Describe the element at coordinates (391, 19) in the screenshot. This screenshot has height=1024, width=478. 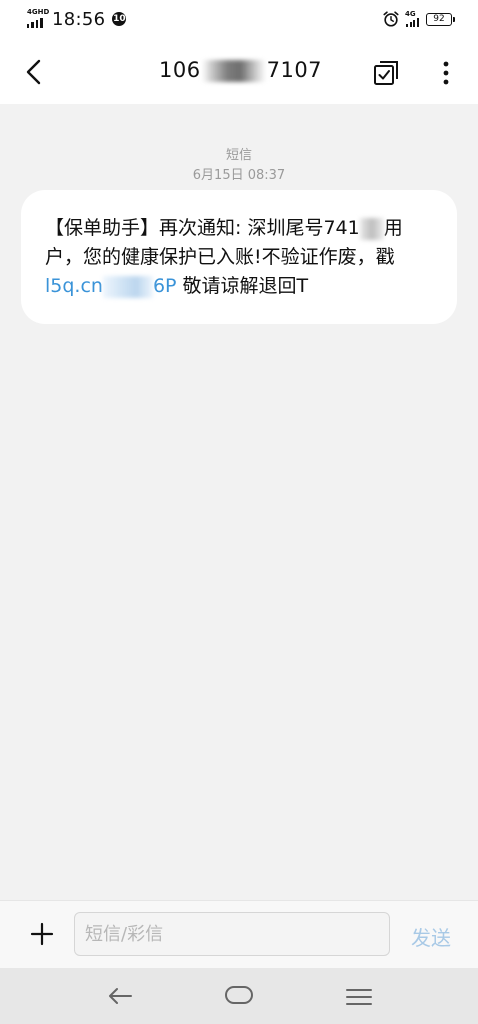
I see `alarm-icon` at that location.